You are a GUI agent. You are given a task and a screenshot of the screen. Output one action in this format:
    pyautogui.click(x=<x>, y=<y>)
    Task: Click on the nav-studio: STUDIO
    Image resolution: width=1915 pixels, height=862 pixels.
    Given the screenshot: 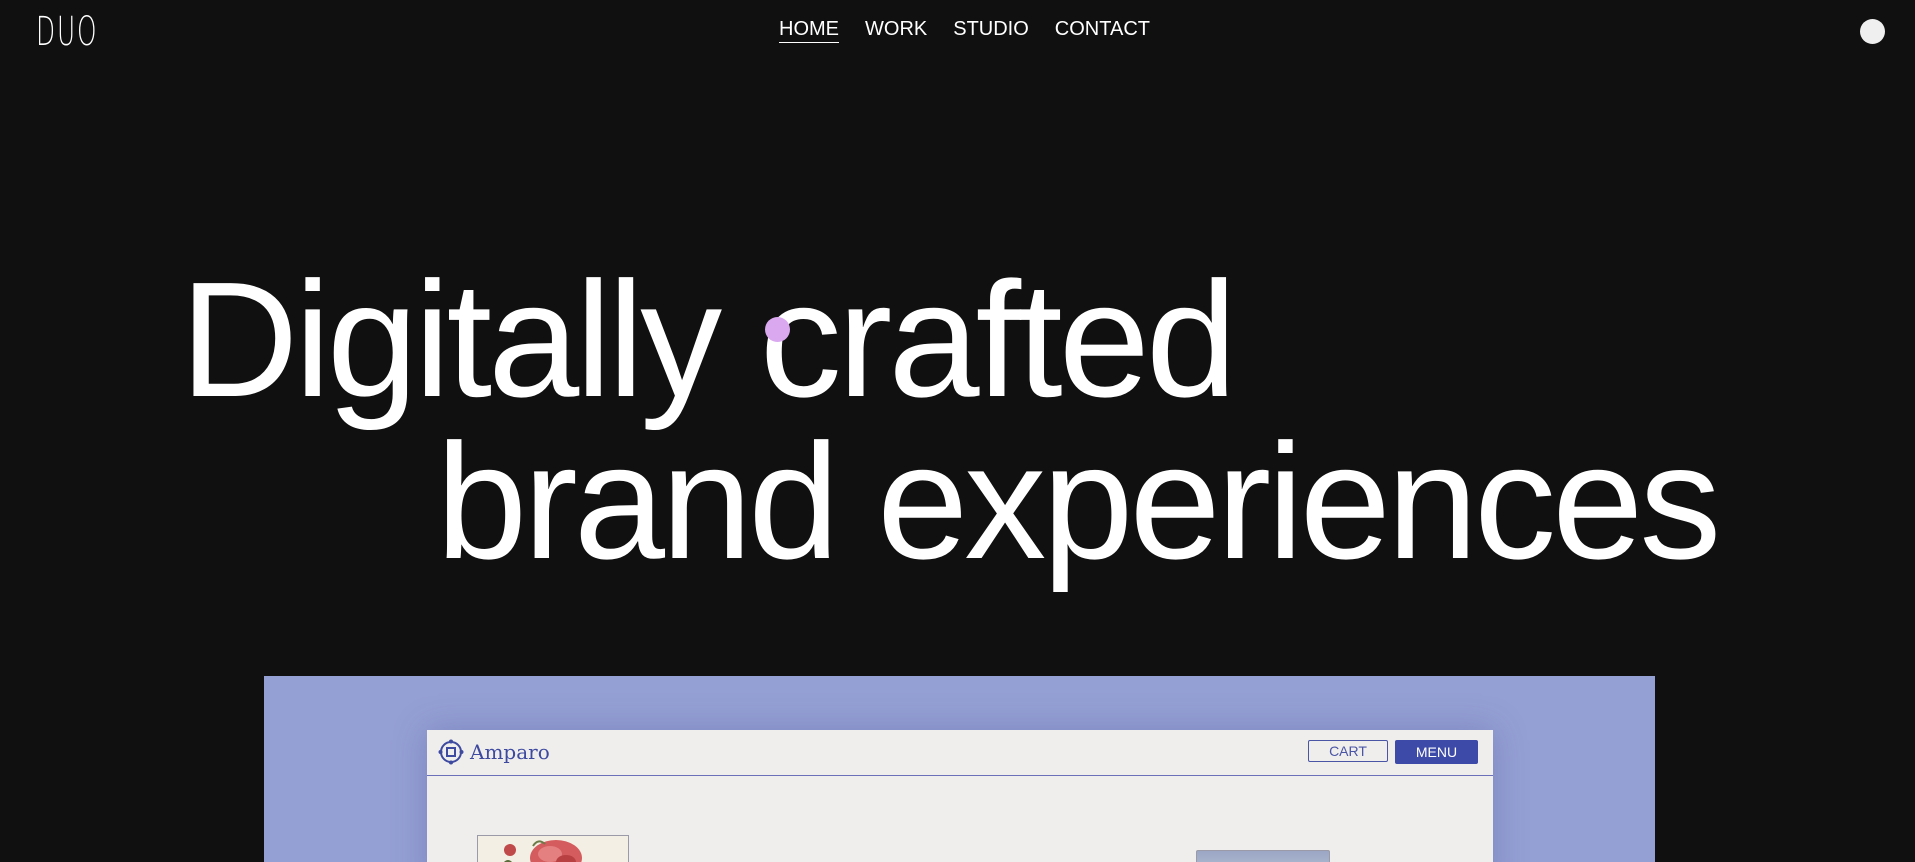 What is the action you would take?
    pyautogui.click(x=991, y=29)
    